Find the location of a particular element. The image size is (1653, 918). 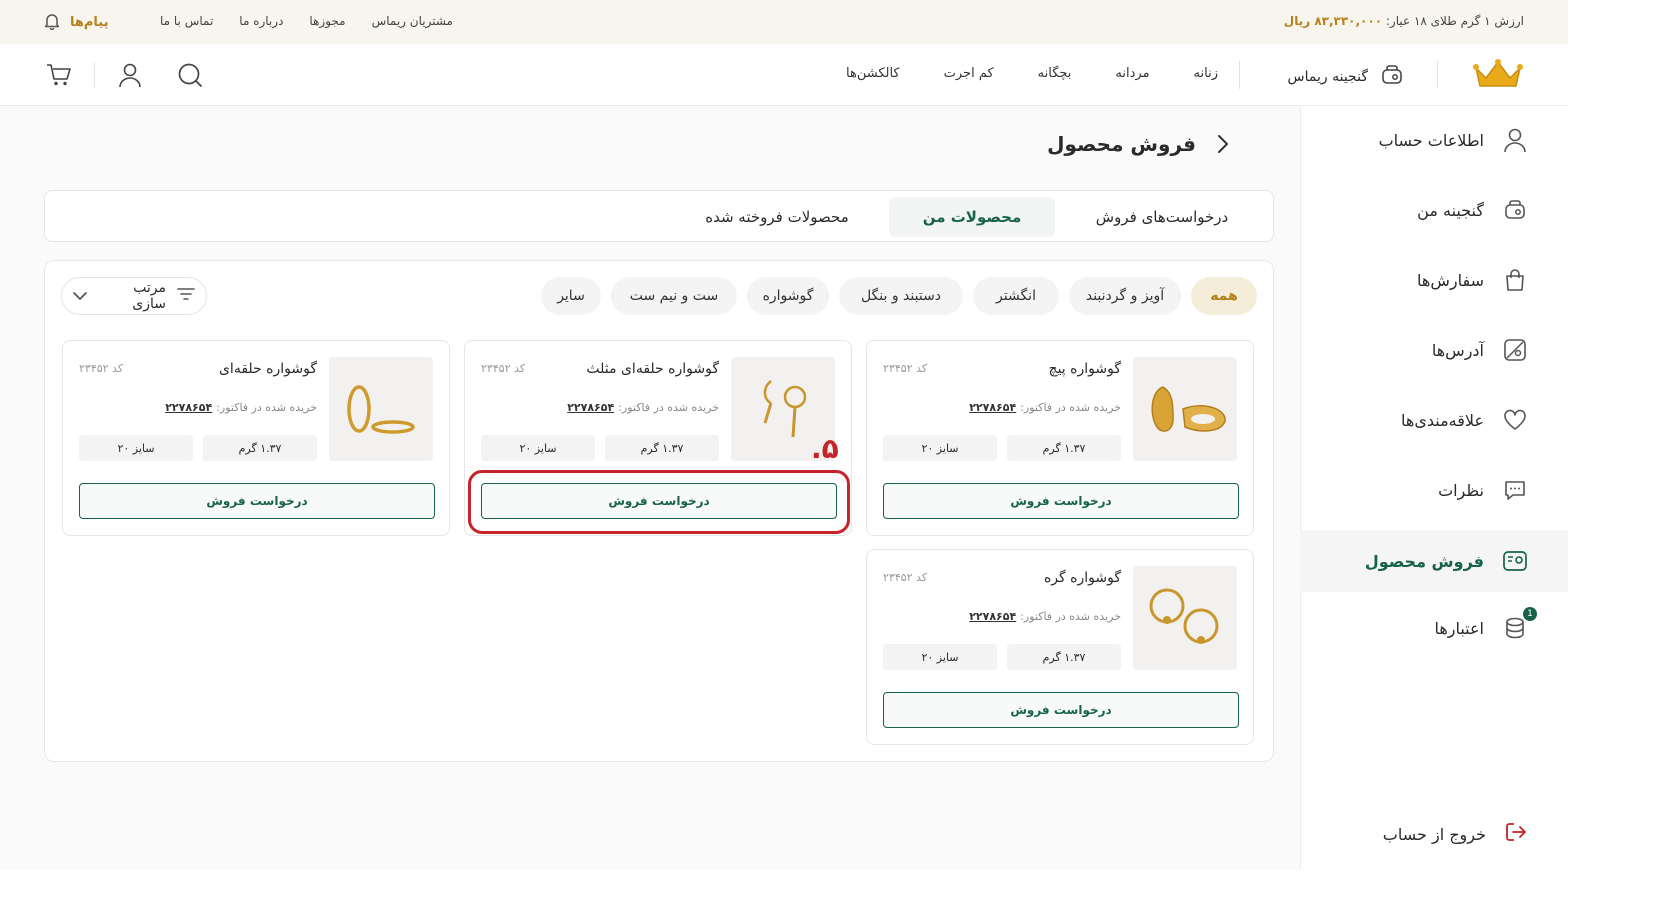

logout-button: خروج از حساب is located at coordinates (1455, 834).